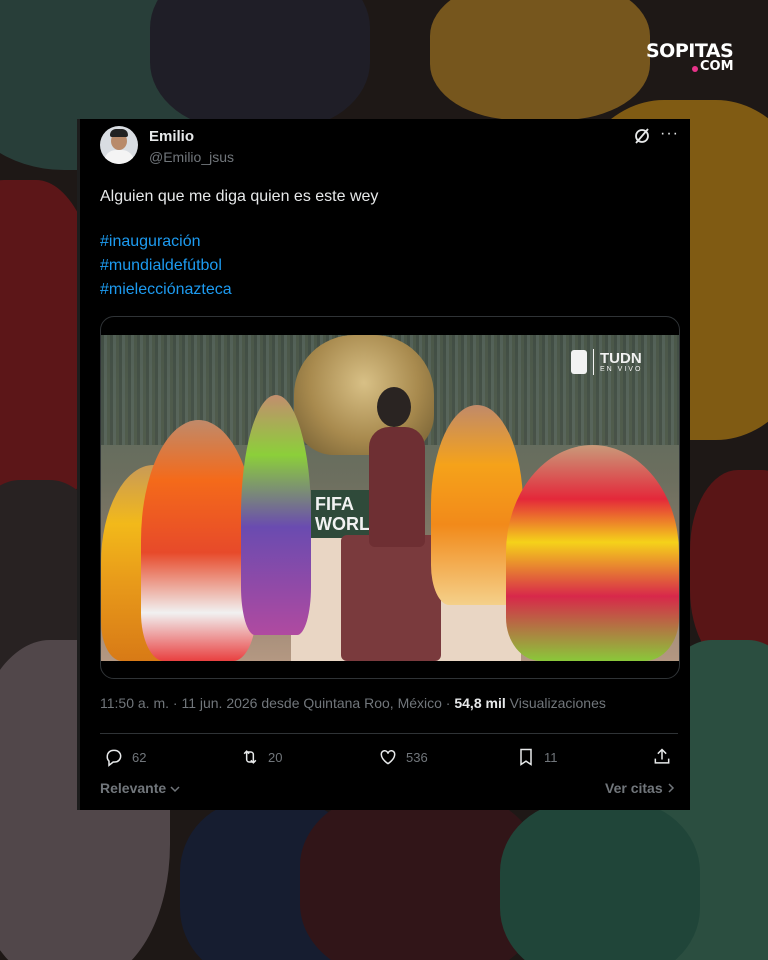 The image size is (768, 960). I want to click on repost-button: 20, so click(261, 757).